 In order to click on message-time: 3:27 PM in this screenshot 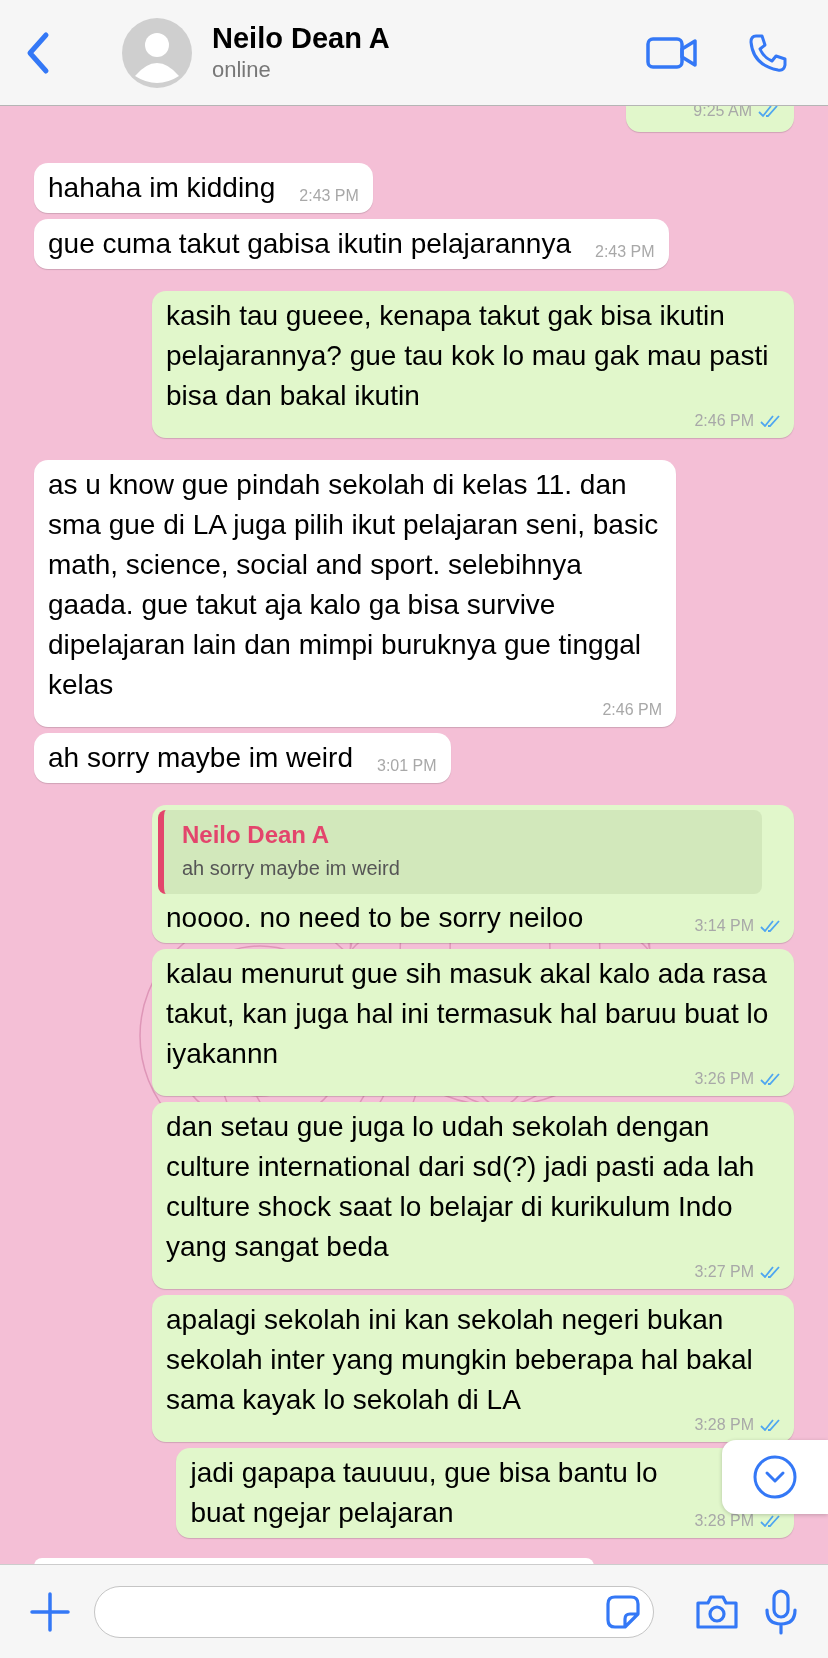, I will do `click(724, 1272)`.